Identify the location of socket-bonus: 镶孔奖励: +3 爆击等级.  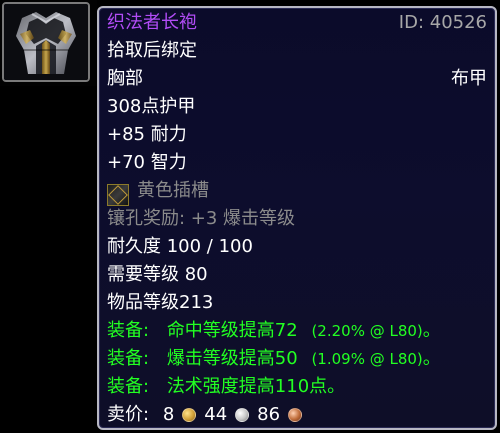
(201, 218).